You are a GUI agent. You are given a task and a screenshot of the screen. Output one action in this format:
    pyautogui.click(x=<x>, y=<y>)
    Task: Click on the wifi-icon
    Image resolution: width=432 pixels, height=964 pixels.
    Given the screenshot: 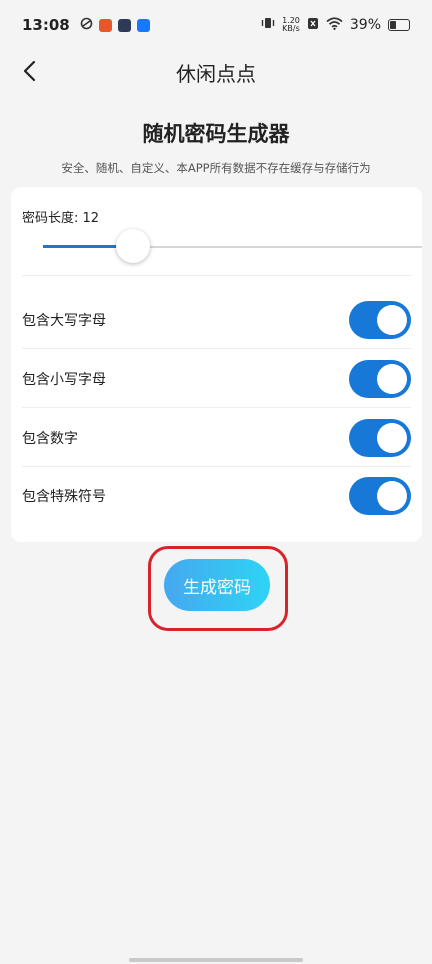 What is the action you would take?
    pyautogui.click(x=334, y=25)
    